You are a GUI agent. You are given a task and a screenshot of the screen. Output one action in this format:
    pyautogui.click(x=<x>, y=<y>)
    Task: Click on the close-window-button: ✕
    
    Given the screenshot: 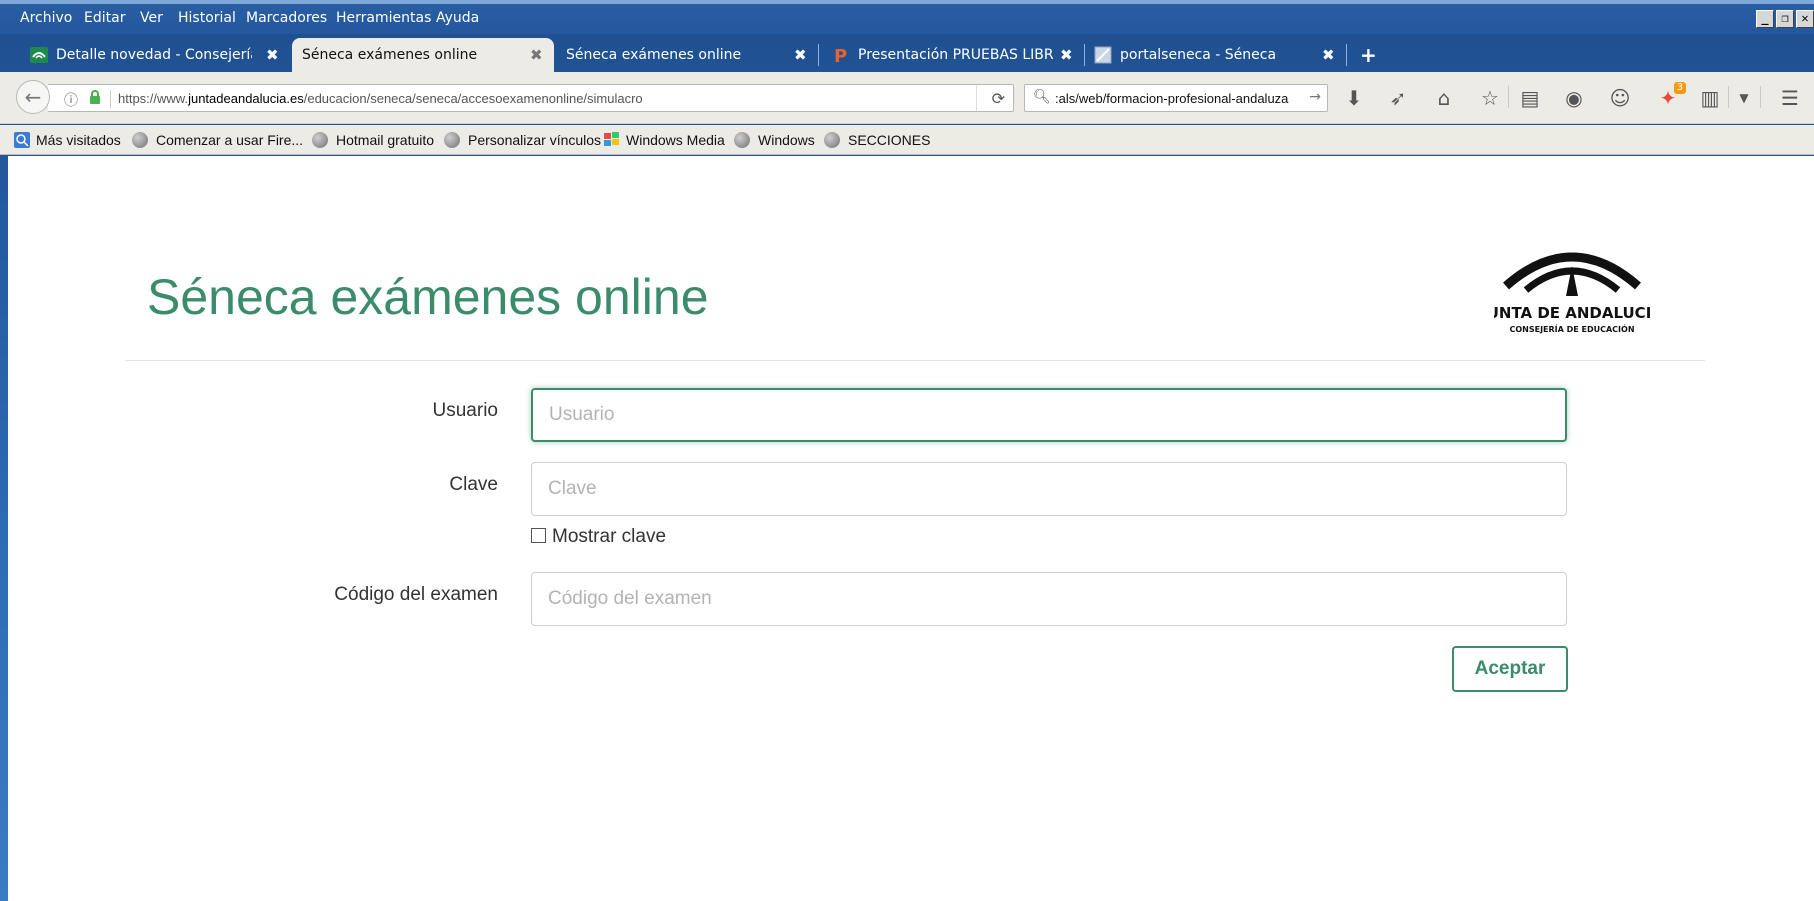 What is the action you would take?
    pyautogui.click(x=1805, y=19)
    